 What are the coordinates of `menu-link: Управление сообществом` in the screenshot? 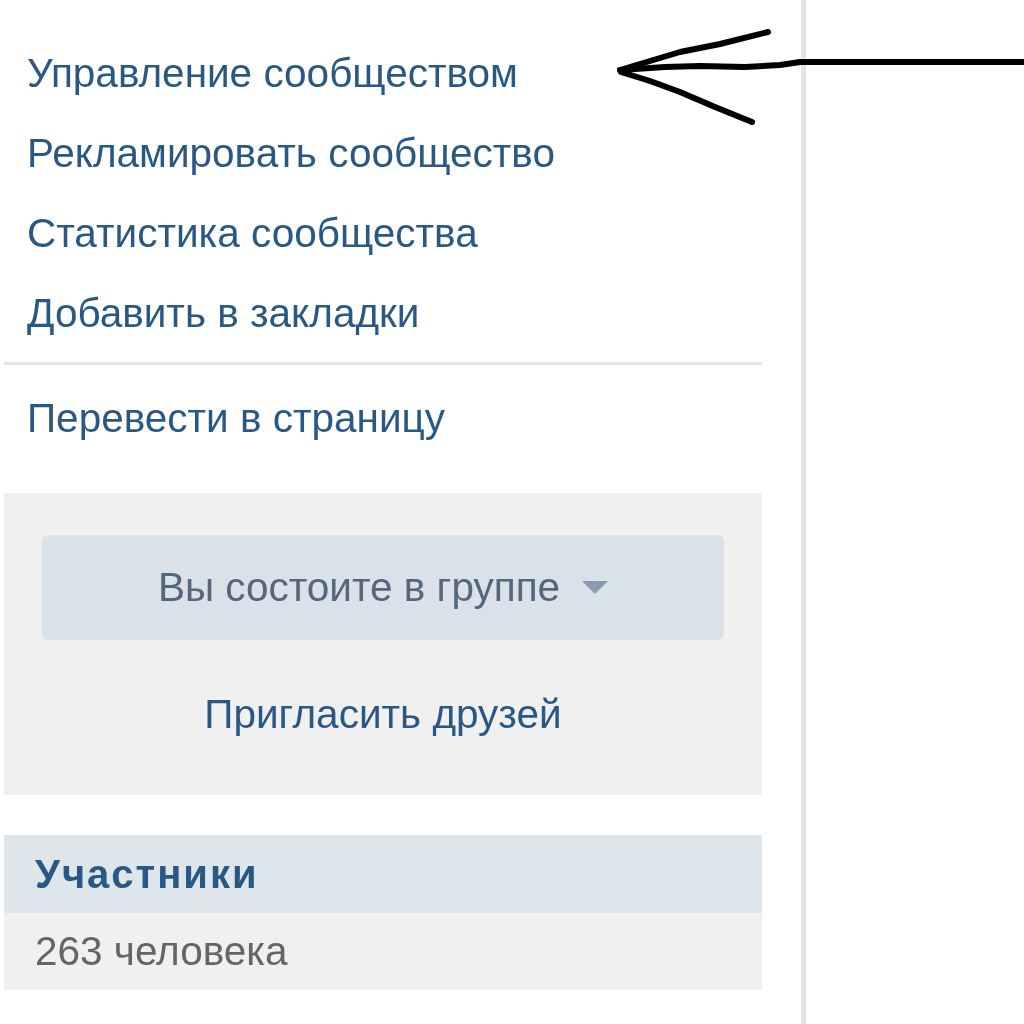 It's located at (383, 73).